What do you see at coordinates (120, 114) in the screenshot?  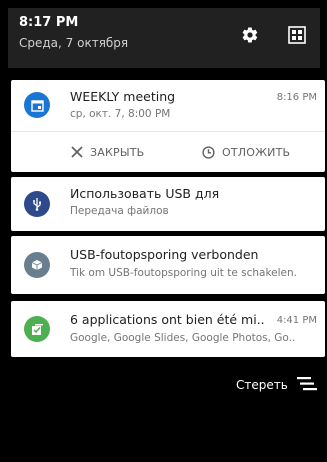 I see `notification-subtitle: ср, окт. 7, 8:00 PM` at bounding box center [120, 114].